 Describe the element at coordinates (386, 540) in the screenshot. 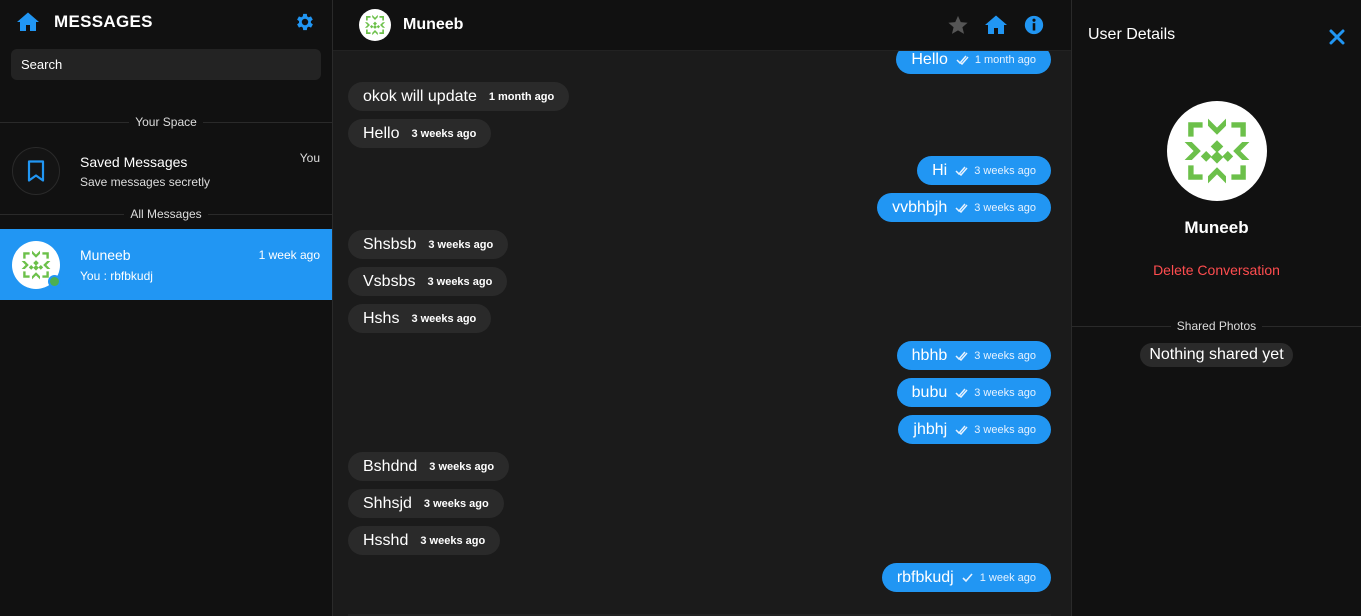

I see `message-text: Hsshd` at that location.